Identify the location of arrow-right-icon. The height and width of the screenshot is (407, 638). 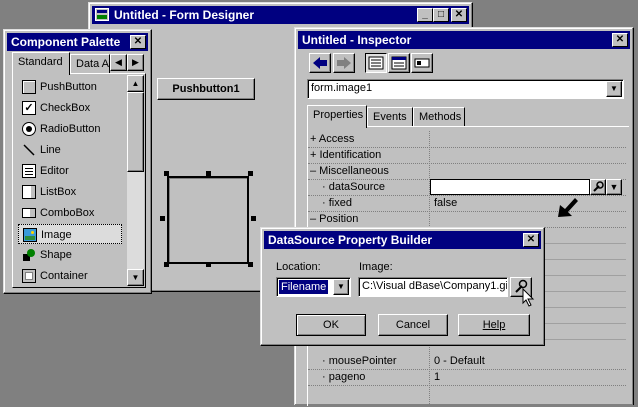
(344, 63).